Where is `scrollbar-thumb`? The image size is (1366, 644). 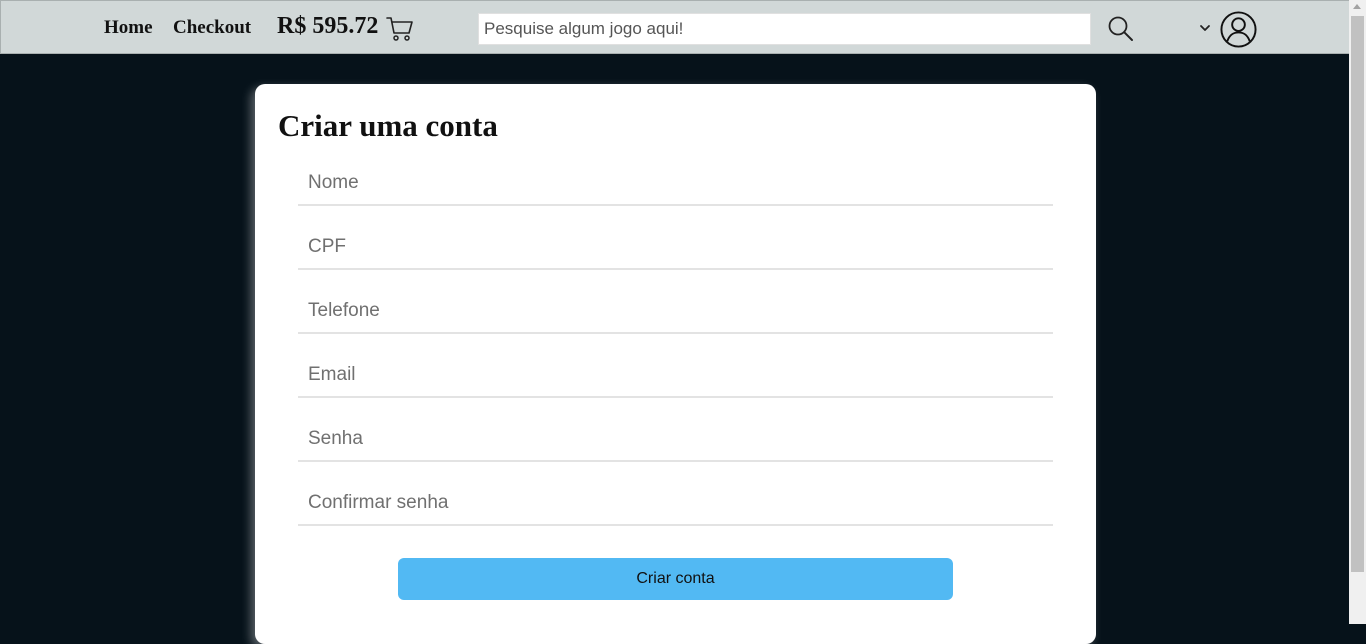
scrollbar-thumb is located at coordinates (1357, 294).